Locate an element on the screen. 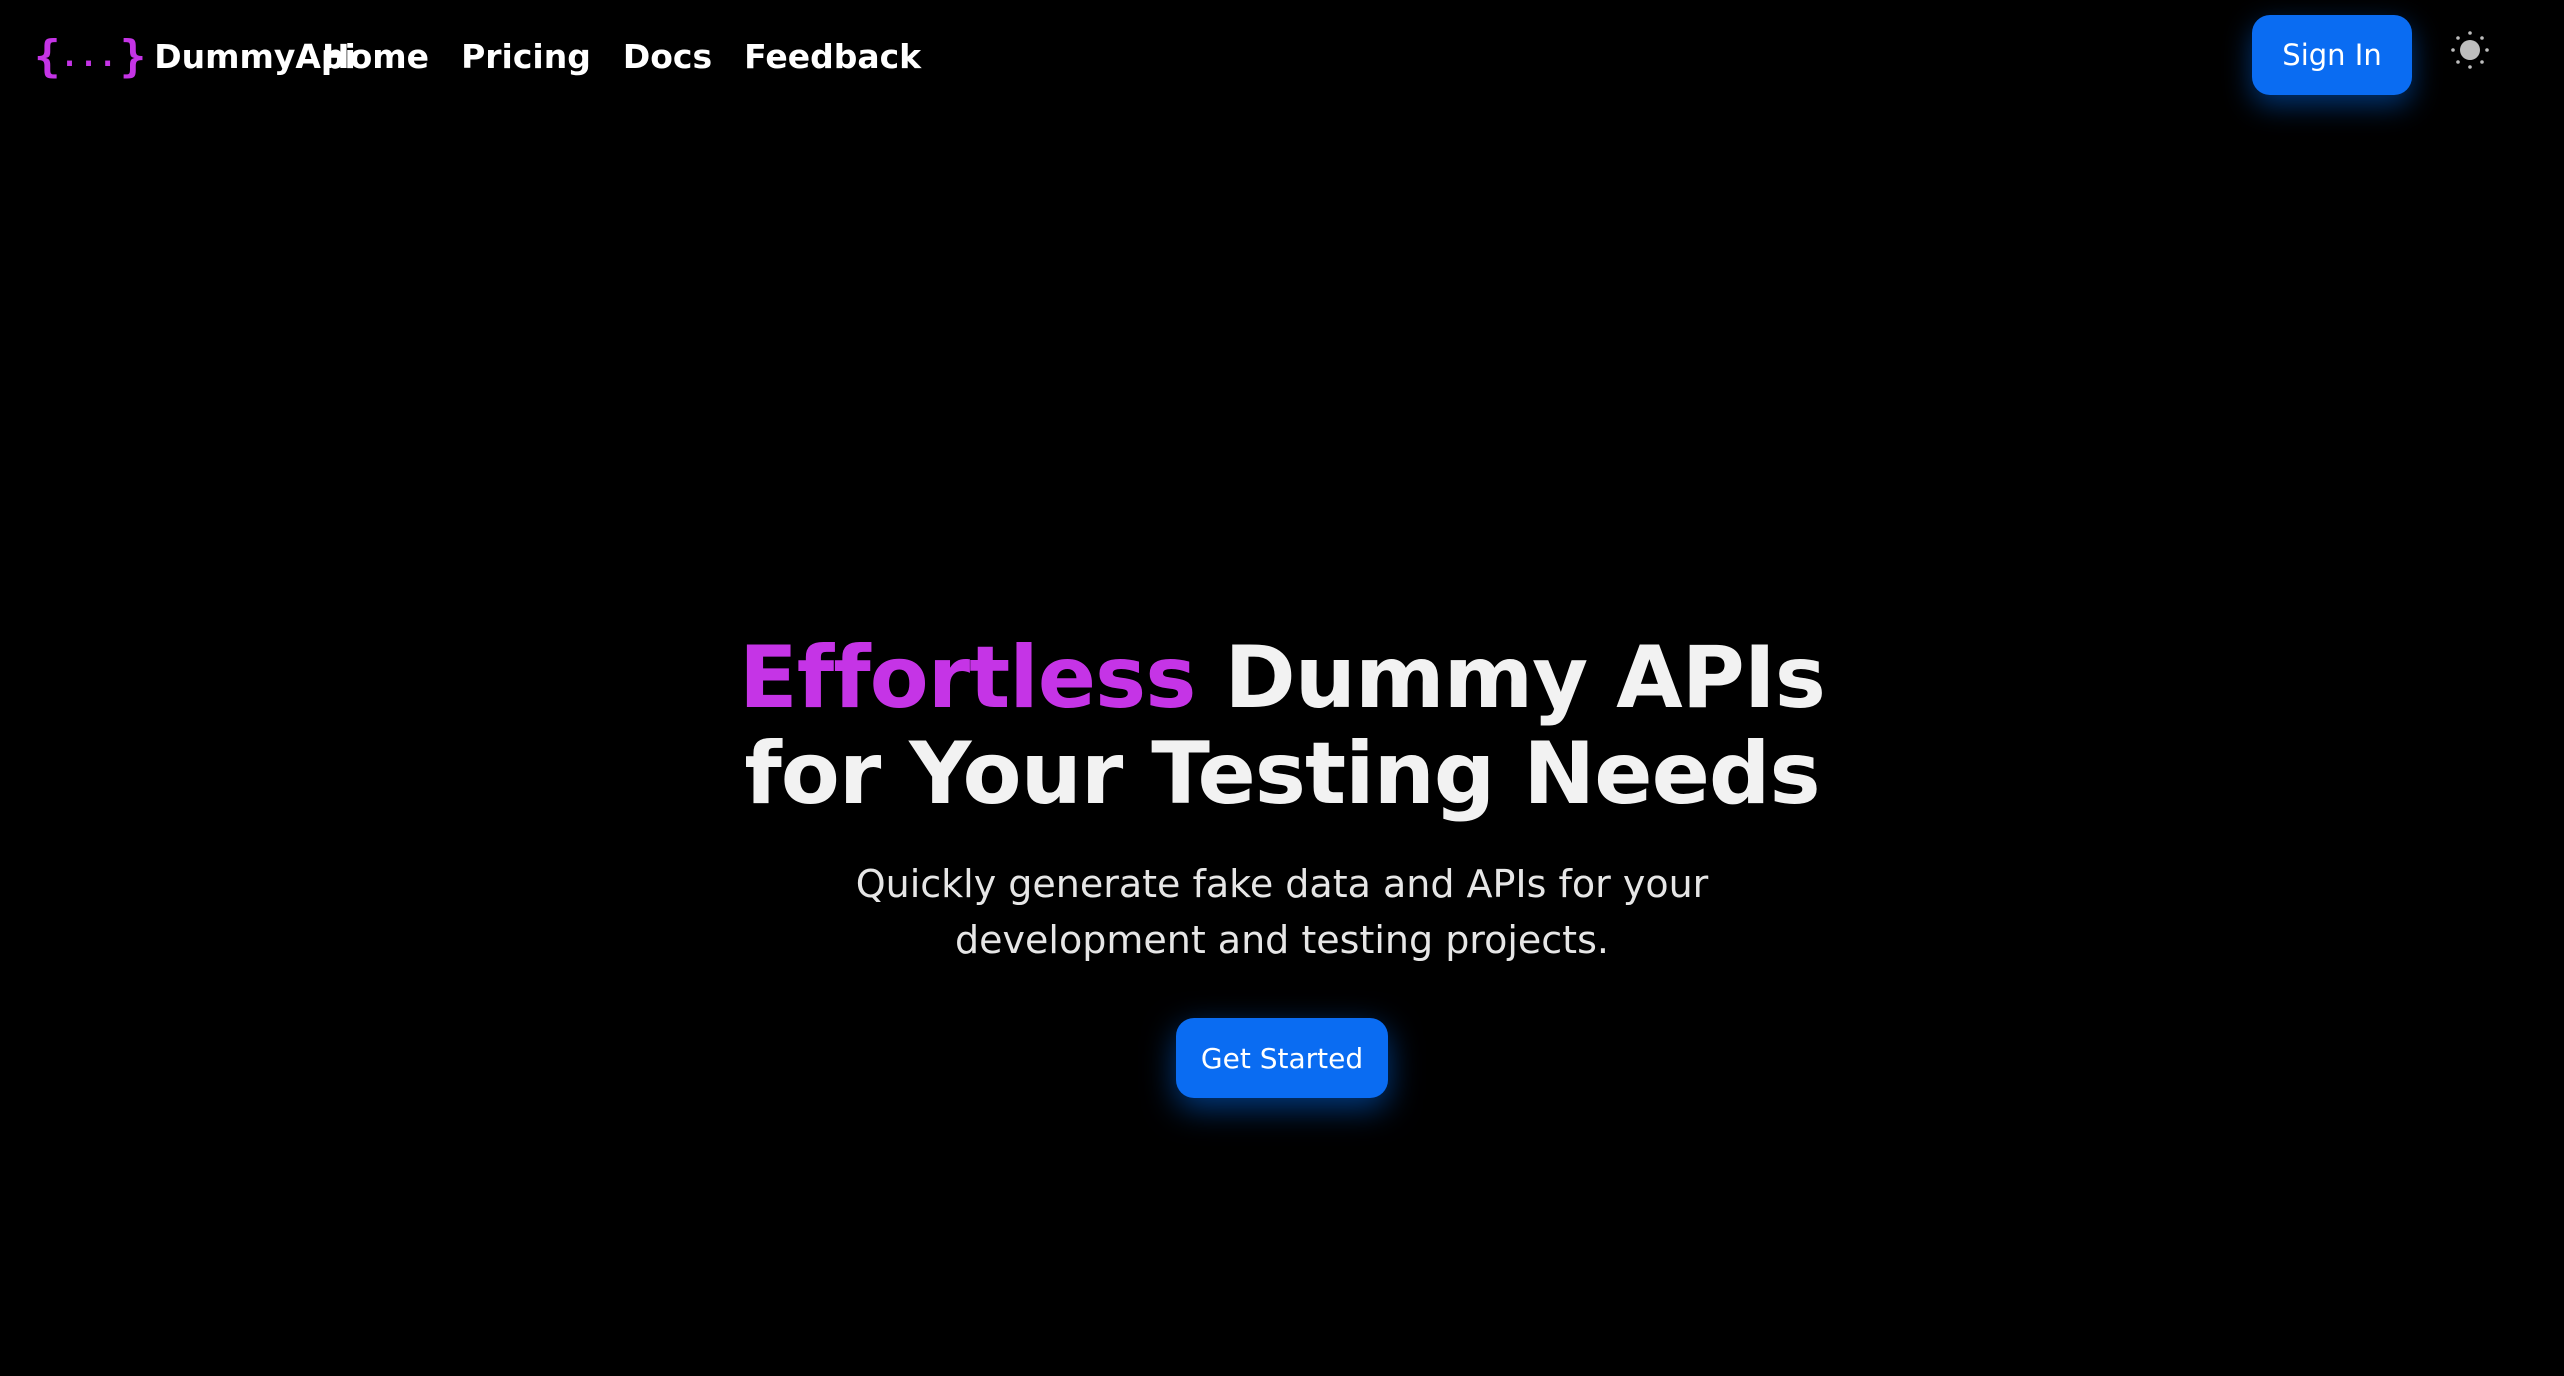  get-started-button: Get Started is located at coordinates (1282, 1058).